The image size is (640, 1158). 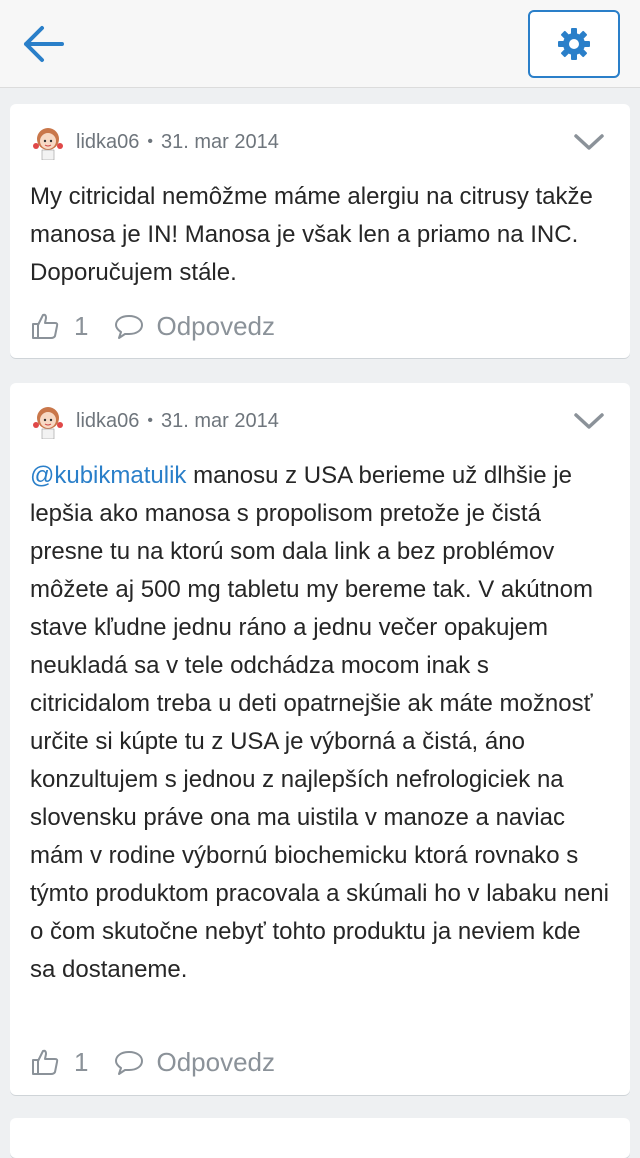 What do you see at coordinates (320, 1138) in the screenshot?
I see `comment-card` at bounding box center [320, 1138].